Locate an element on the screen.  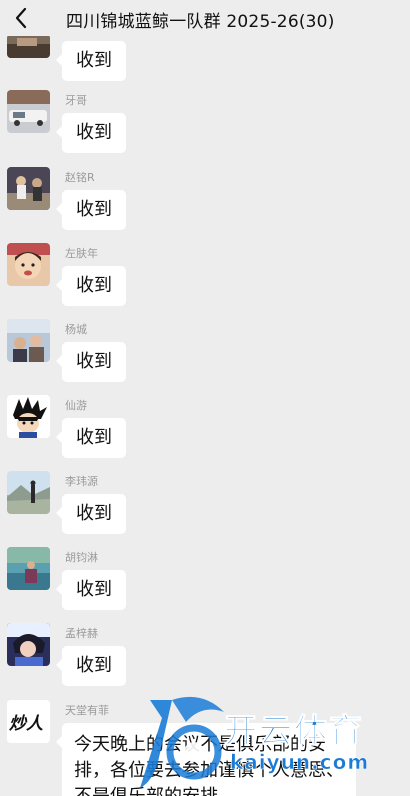
sender-name: 杨城 is located at coordinates (76, 329).